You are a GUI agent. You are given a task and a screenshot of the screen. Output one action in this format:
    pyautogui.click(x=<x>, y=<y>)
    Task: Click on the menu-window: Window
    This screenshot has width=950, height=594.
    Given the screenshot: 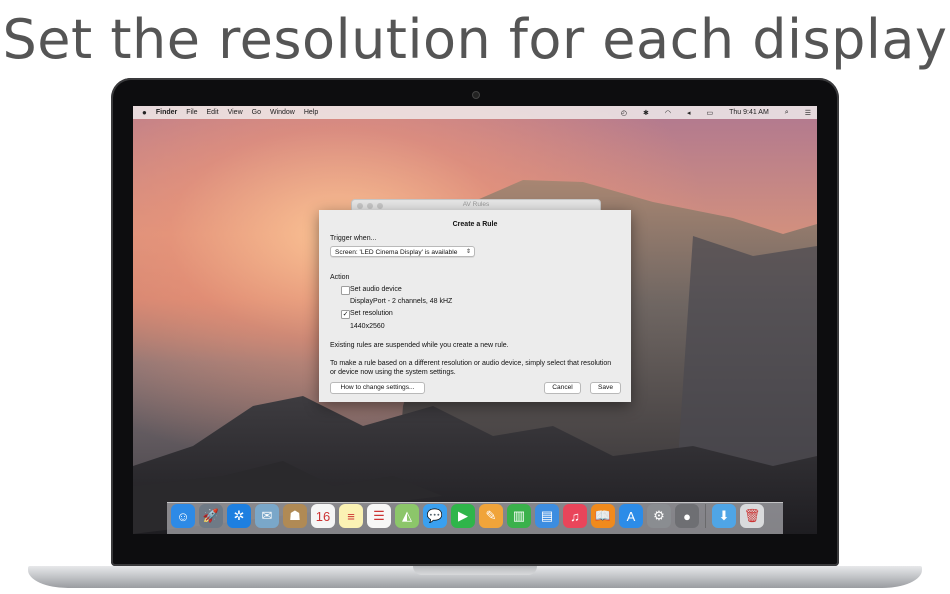 What is the action you would take?
    pyautogui.click(x=282, y=112)
    